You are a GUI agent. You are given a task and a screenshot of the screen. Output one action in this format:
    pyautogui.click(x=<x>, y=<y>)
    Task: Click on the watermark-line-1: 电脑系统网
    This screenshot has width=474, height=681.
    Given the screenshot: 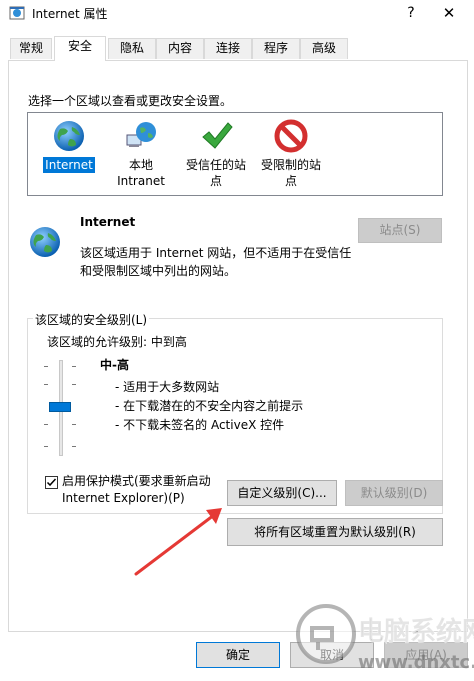 What is the action you would take?
    pyautogui.click(x=416, y=631)
    